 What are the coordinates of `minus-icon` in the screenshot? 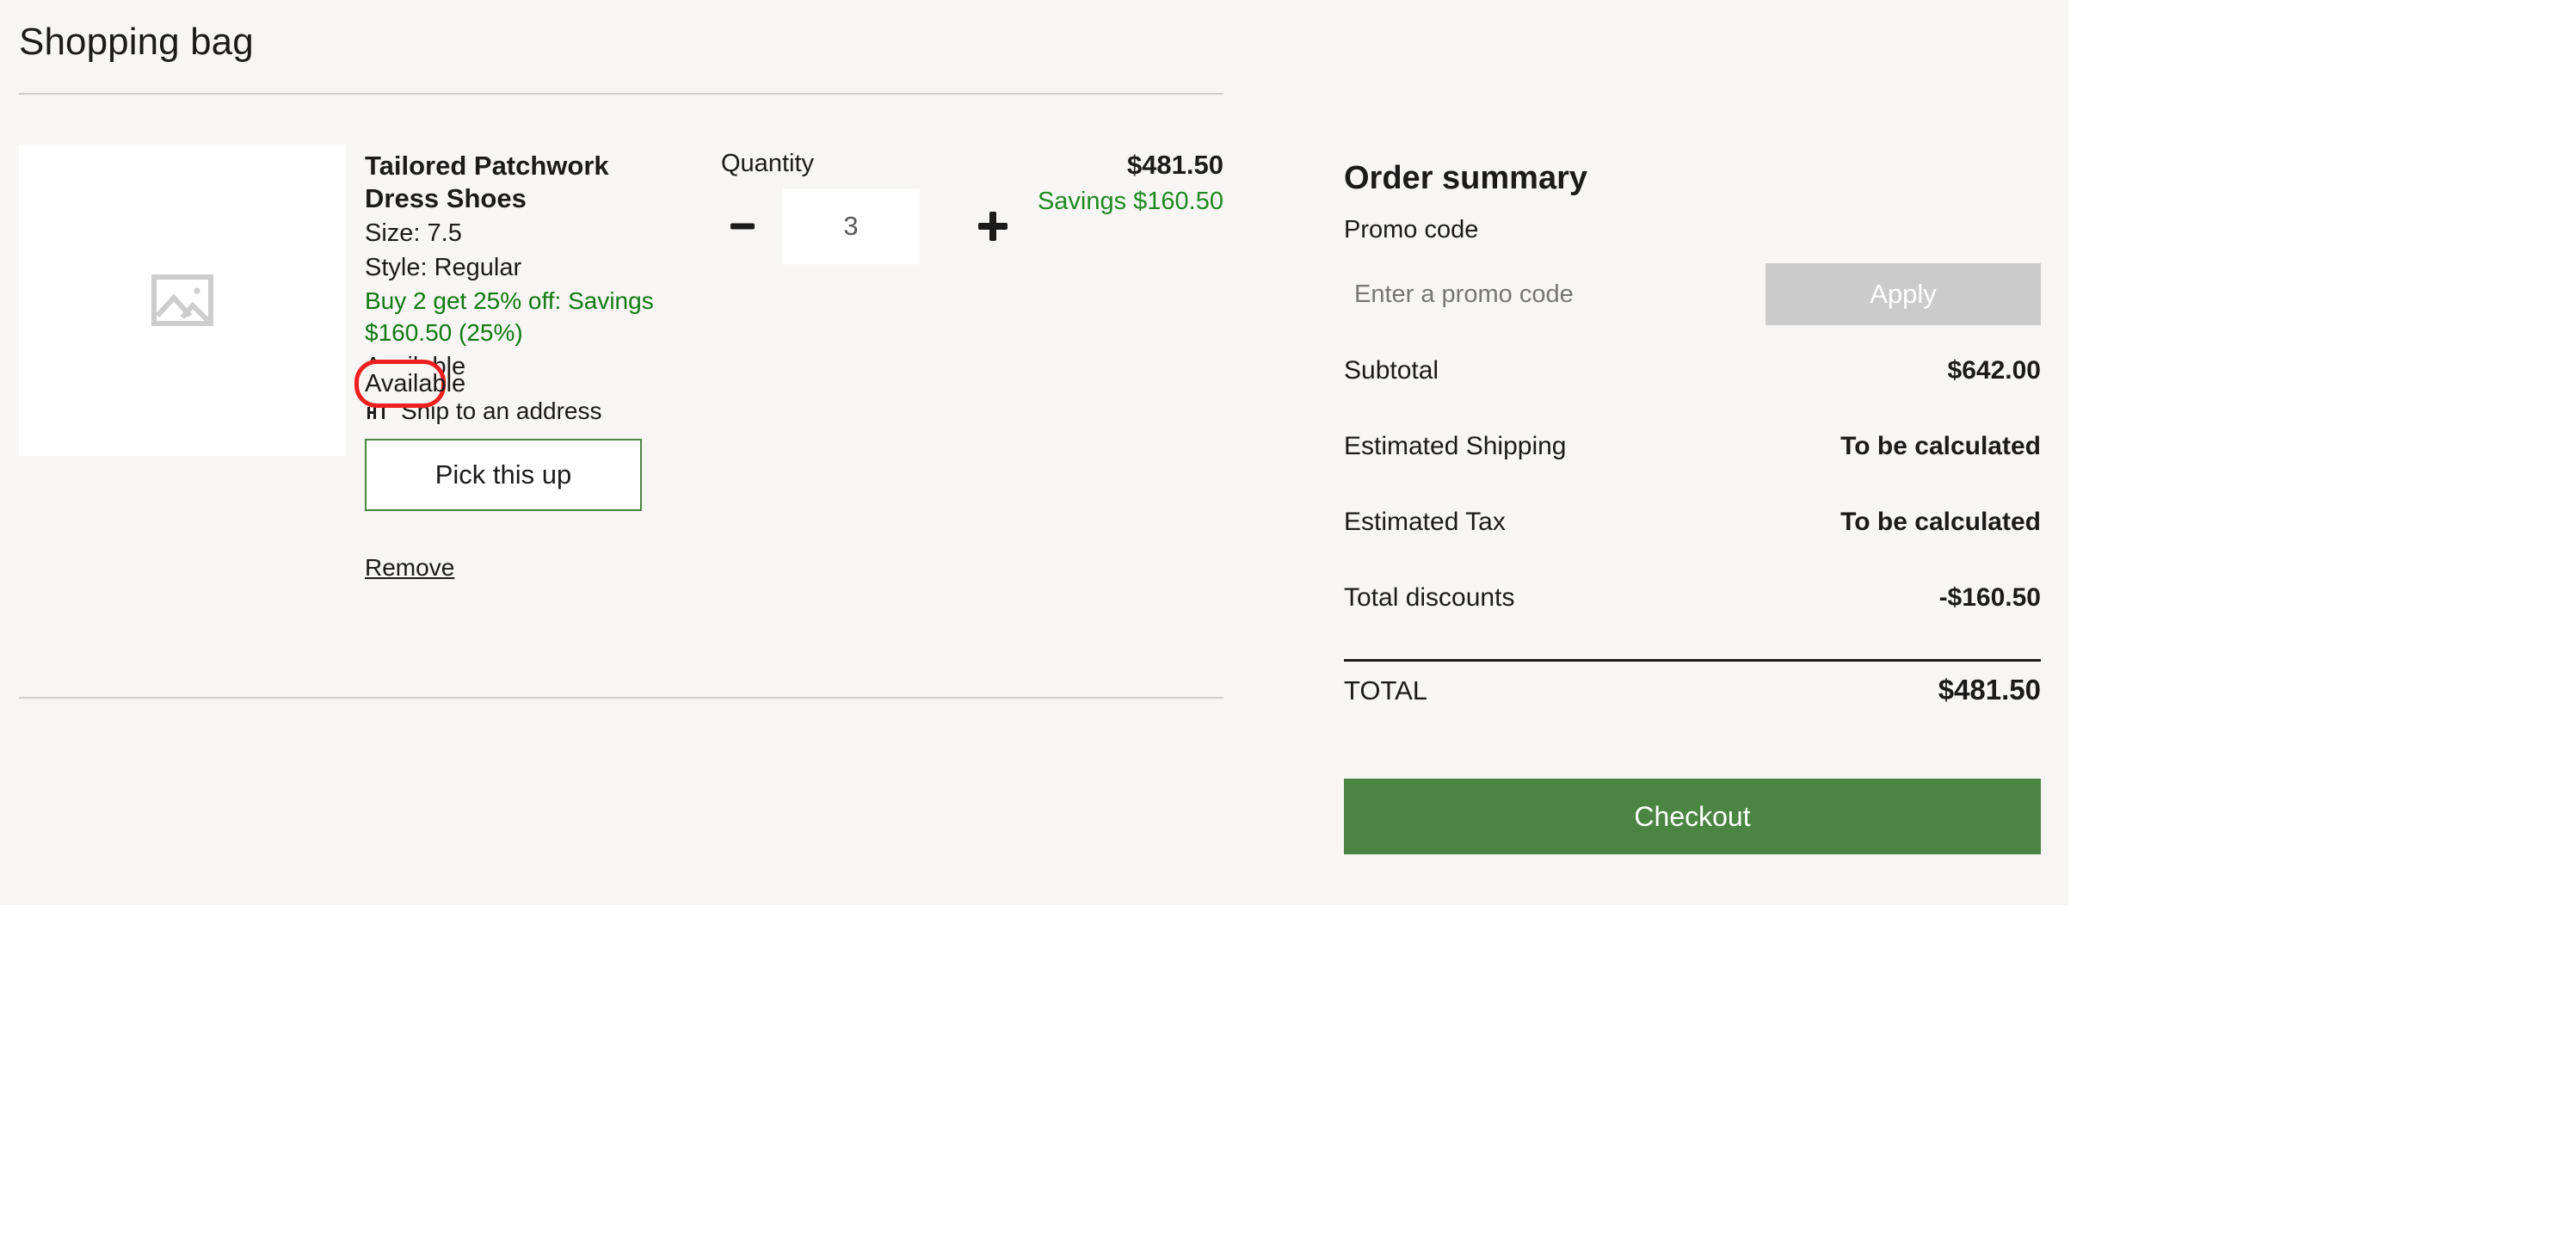 It's located at (742, 226).